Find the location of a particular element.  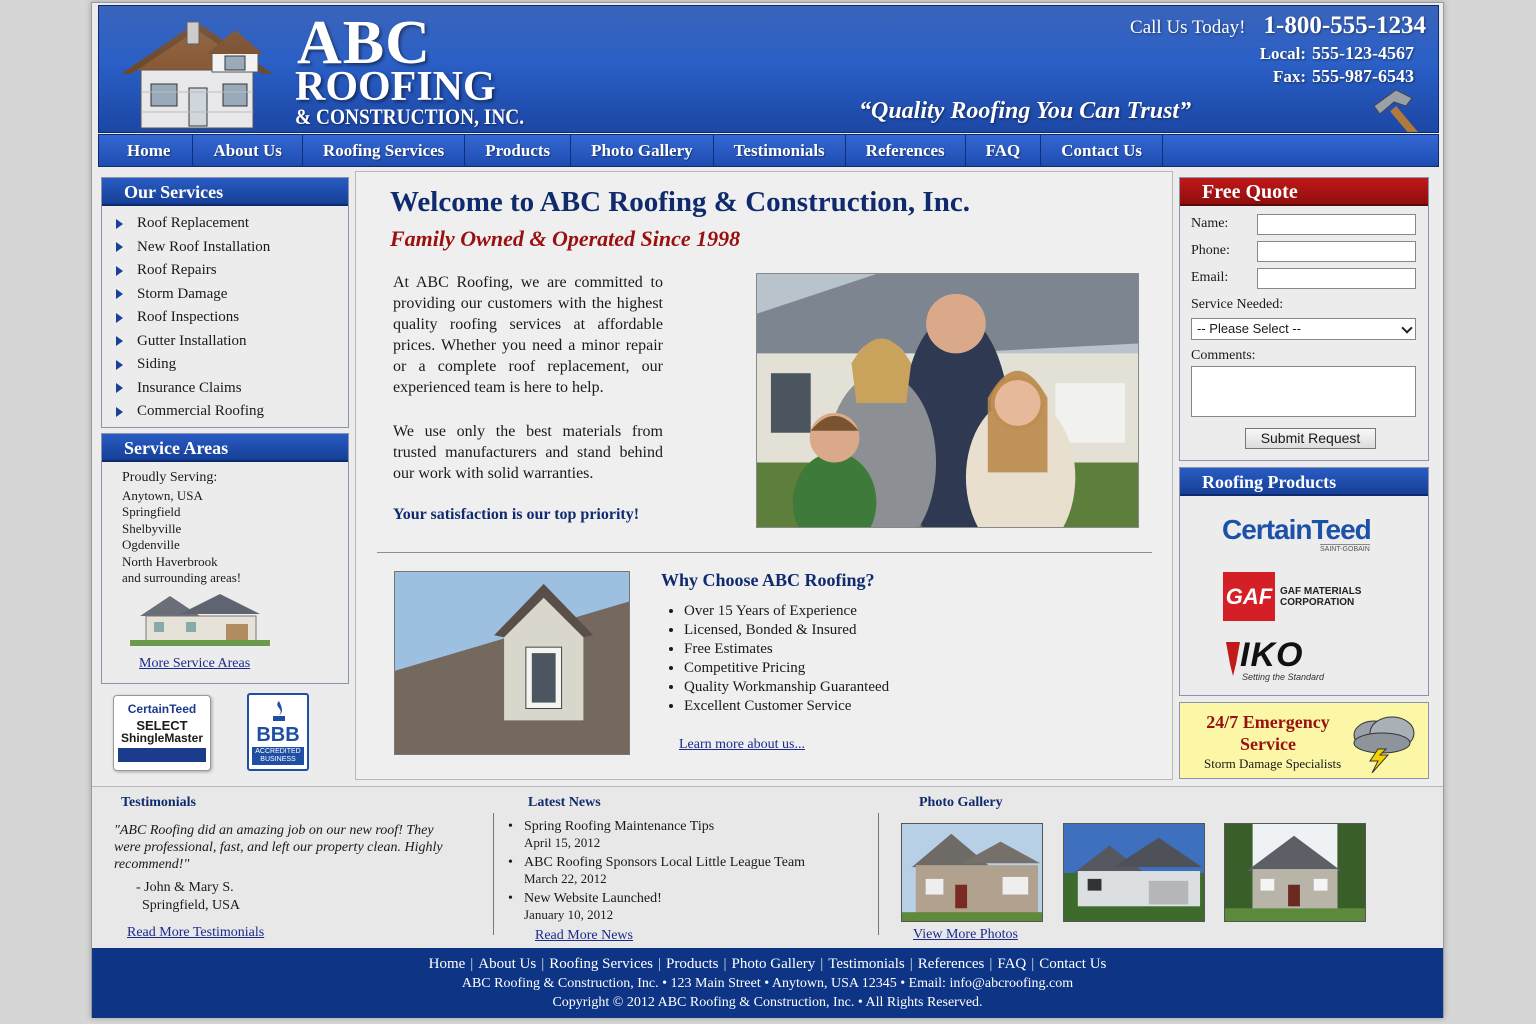

phone-field is located at coordinates (1336, 251).